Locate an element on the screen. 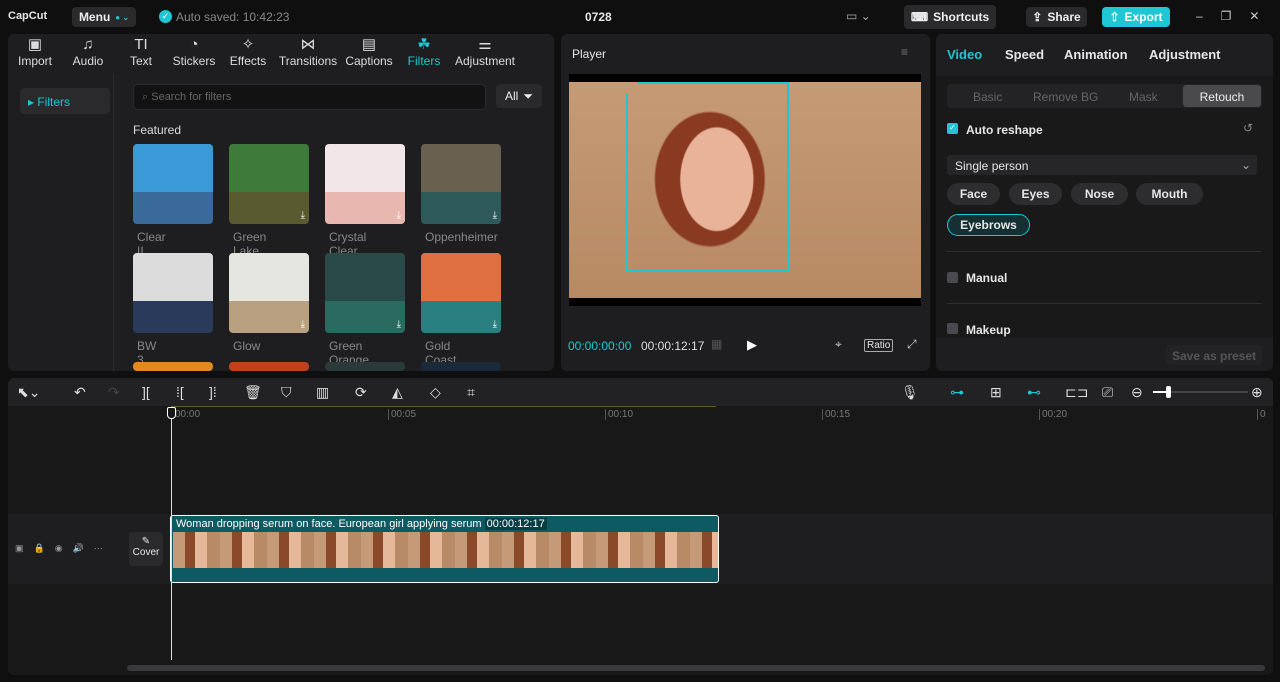  makeup-checkbox is located at coordinates (952, 328).